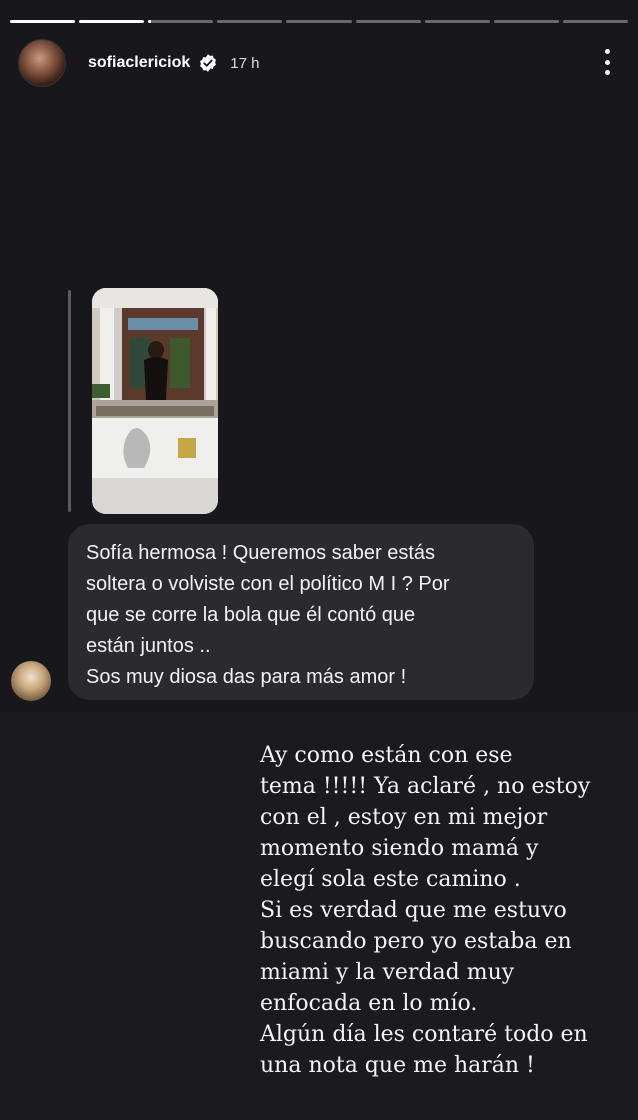 The width and height of the screenshot is (638, 1120). Describe the element at coordinates (251, 615) in the screenshot. I see `question-line: que se corre la bola que él contó que` at that location.